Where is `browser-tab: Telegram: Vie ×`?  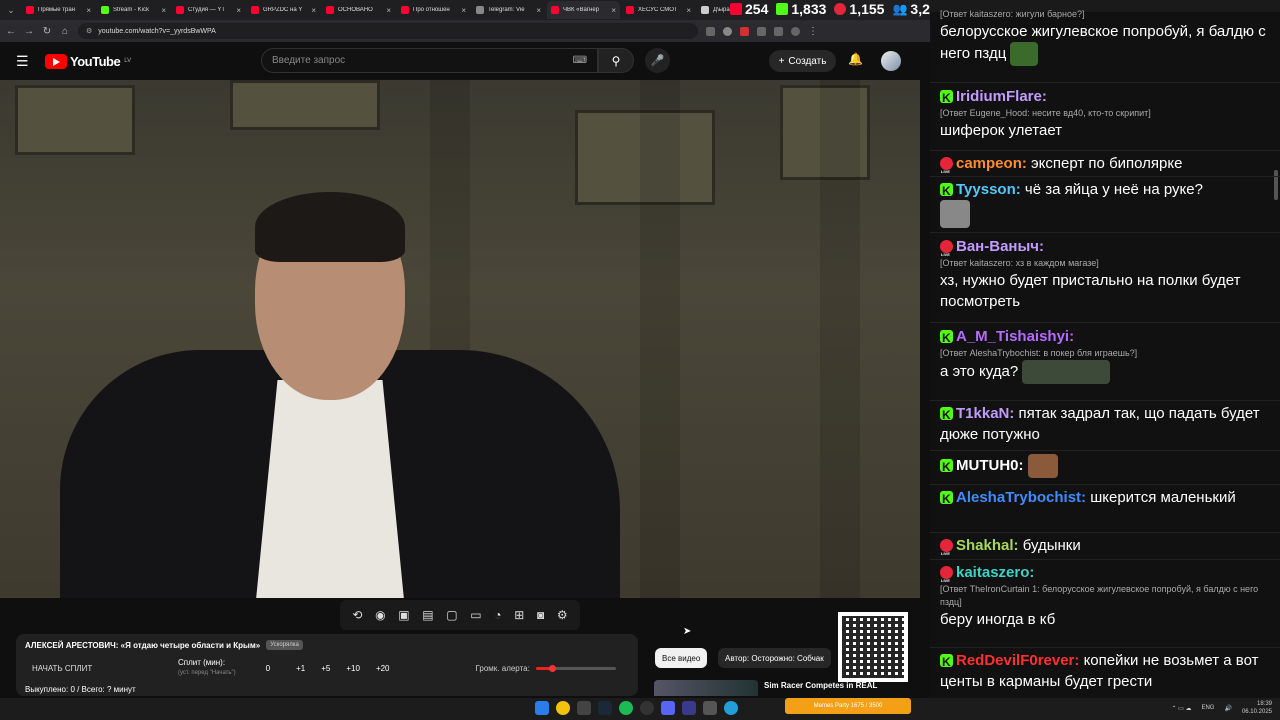
browser-tab: Telegram: Vie × is located at coordinates (508, 10).